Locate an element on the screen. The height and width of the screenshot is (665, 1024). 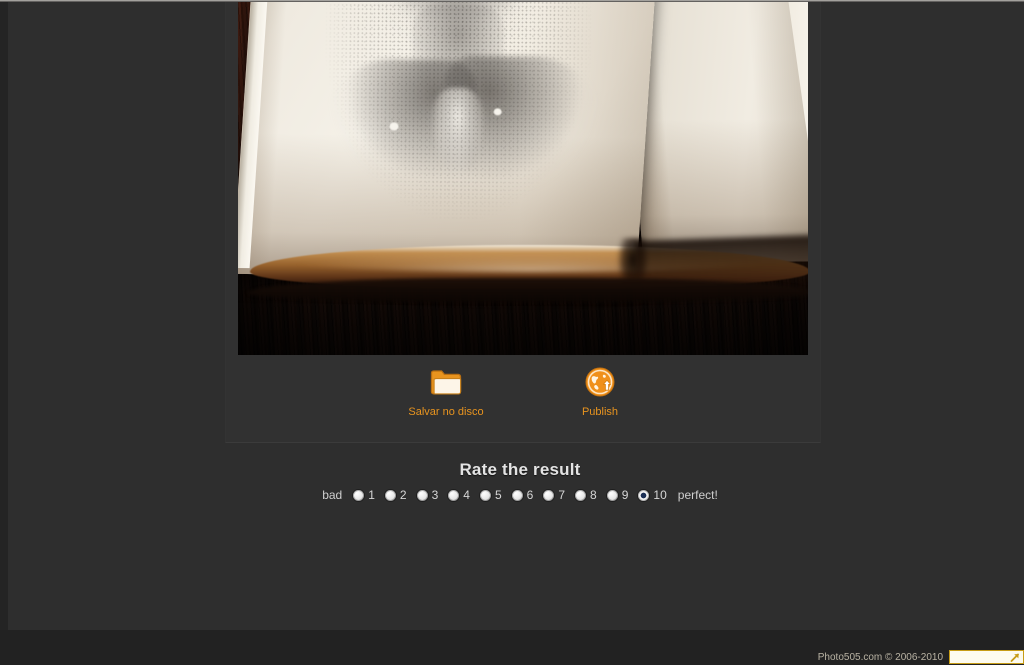
sketch-pencil-grain is located at coordinates (464, 112).